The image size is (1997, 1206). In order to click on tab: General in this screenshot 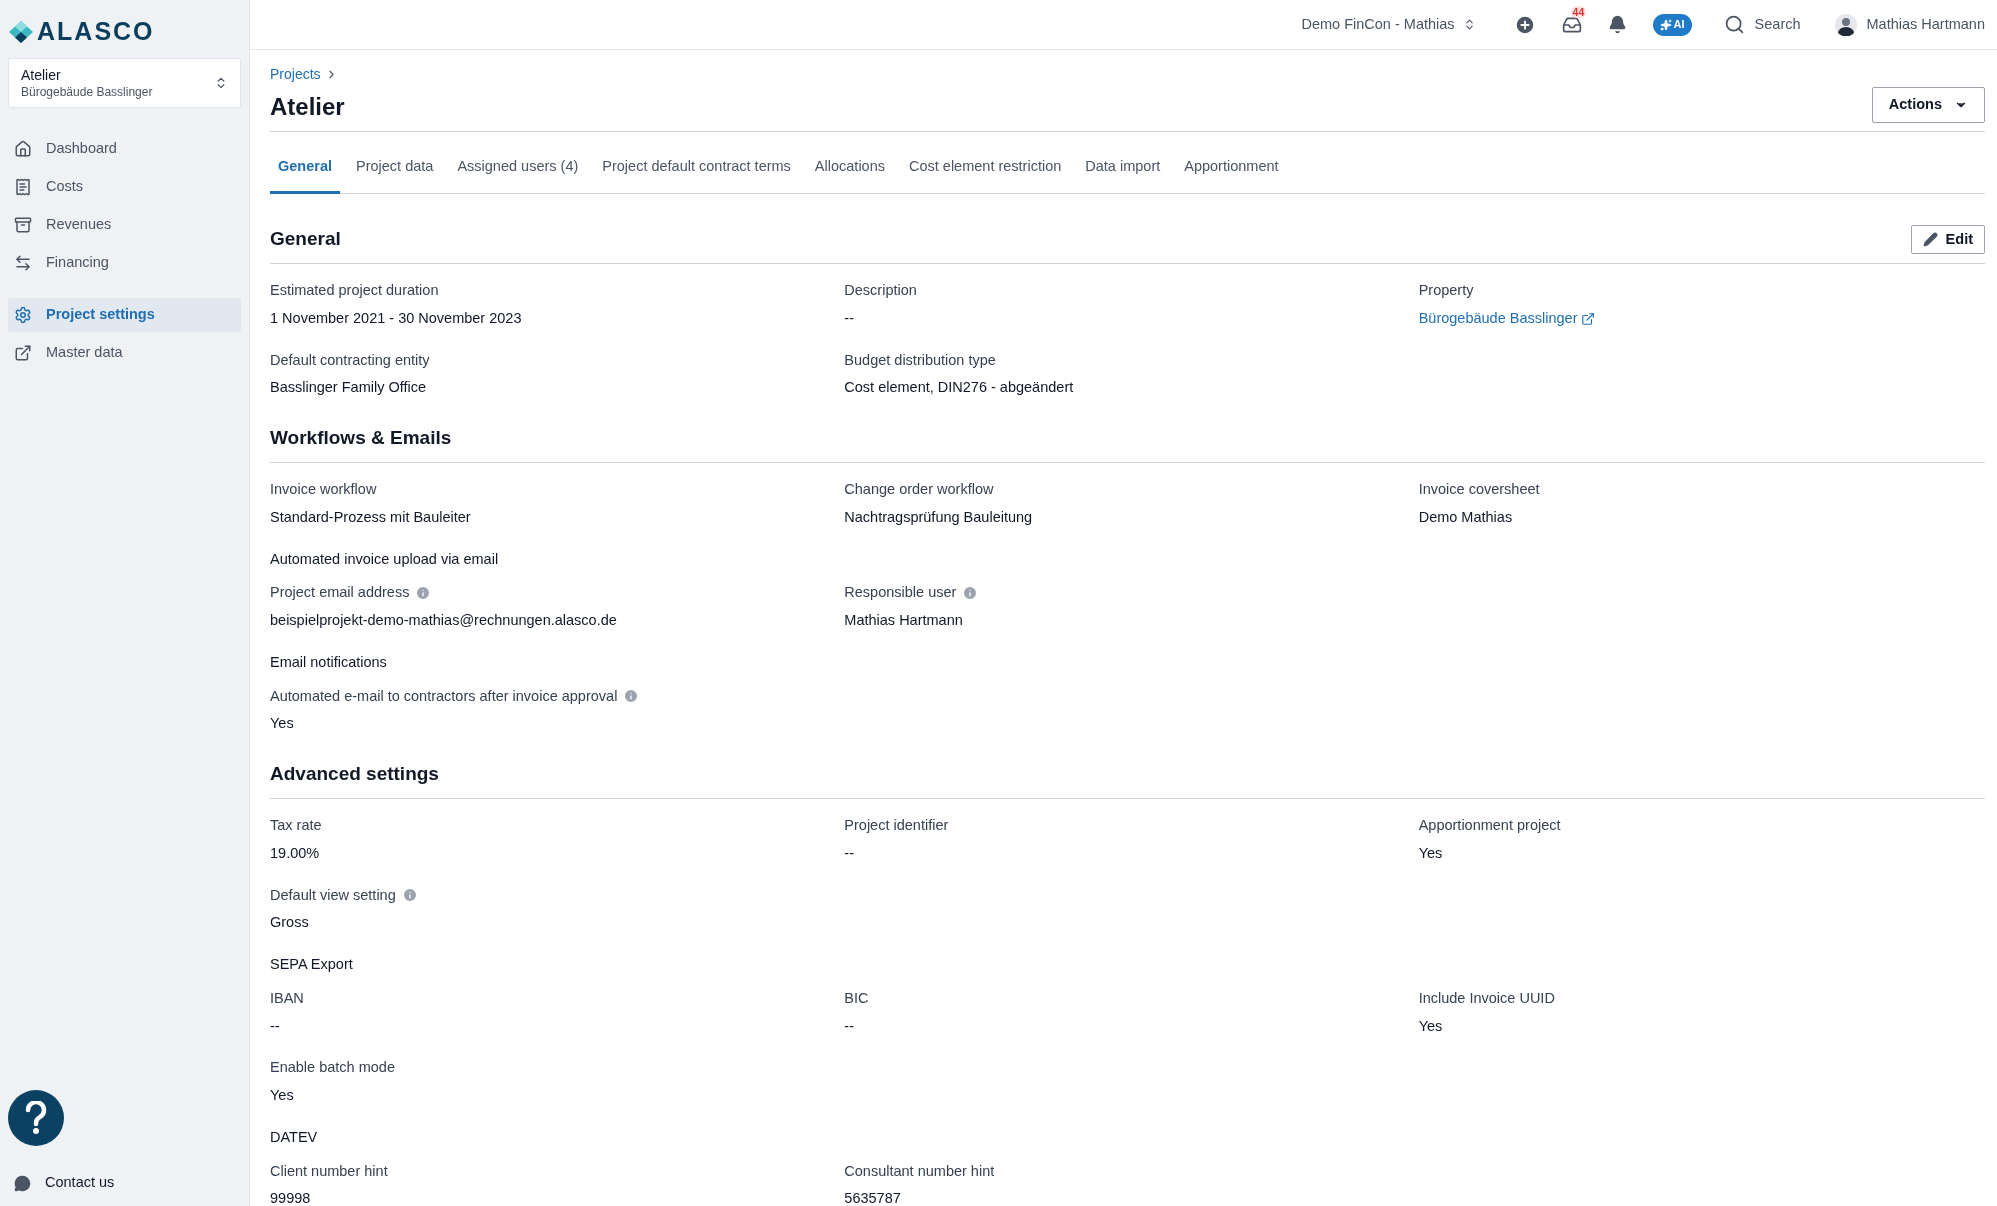, I will do `click(305, 171)`.